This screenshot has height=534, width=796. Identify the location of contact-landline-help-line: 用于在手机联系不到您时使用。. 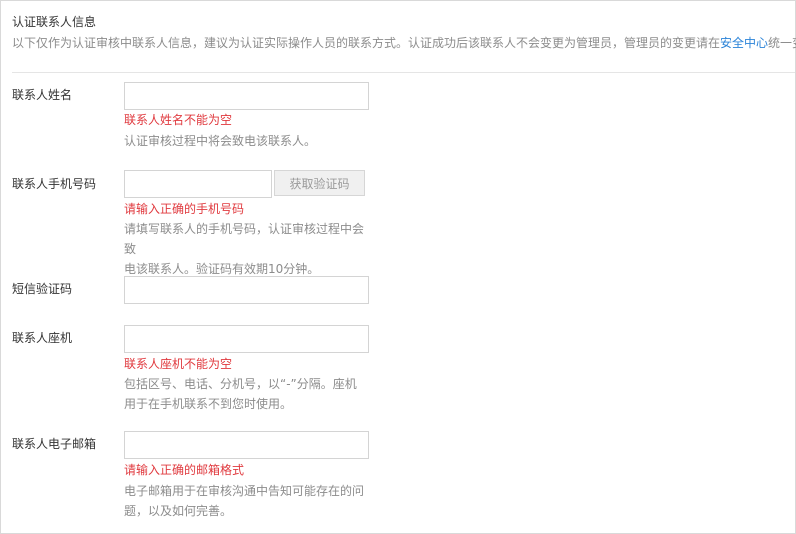
(208, 404).